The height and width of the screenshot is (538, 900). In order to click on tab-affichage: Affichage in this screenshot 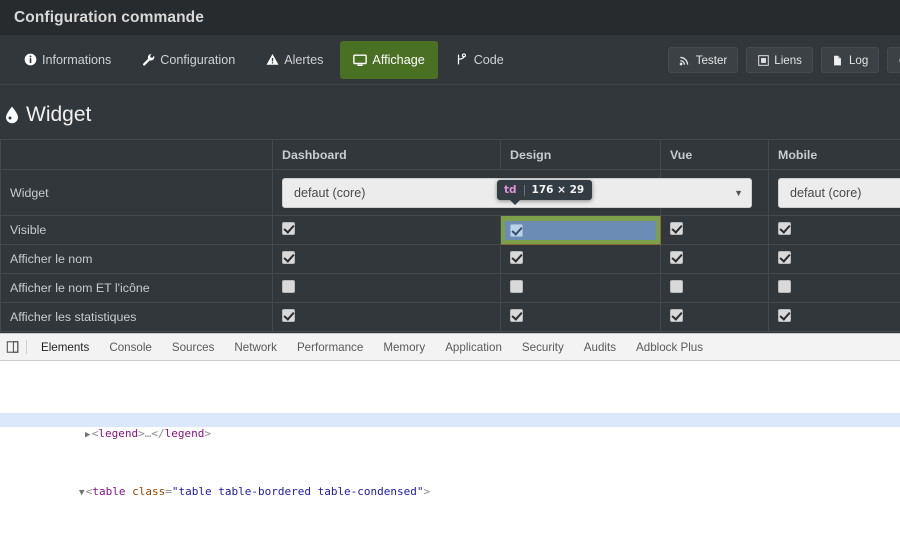, I will do `click(389, 59)`.